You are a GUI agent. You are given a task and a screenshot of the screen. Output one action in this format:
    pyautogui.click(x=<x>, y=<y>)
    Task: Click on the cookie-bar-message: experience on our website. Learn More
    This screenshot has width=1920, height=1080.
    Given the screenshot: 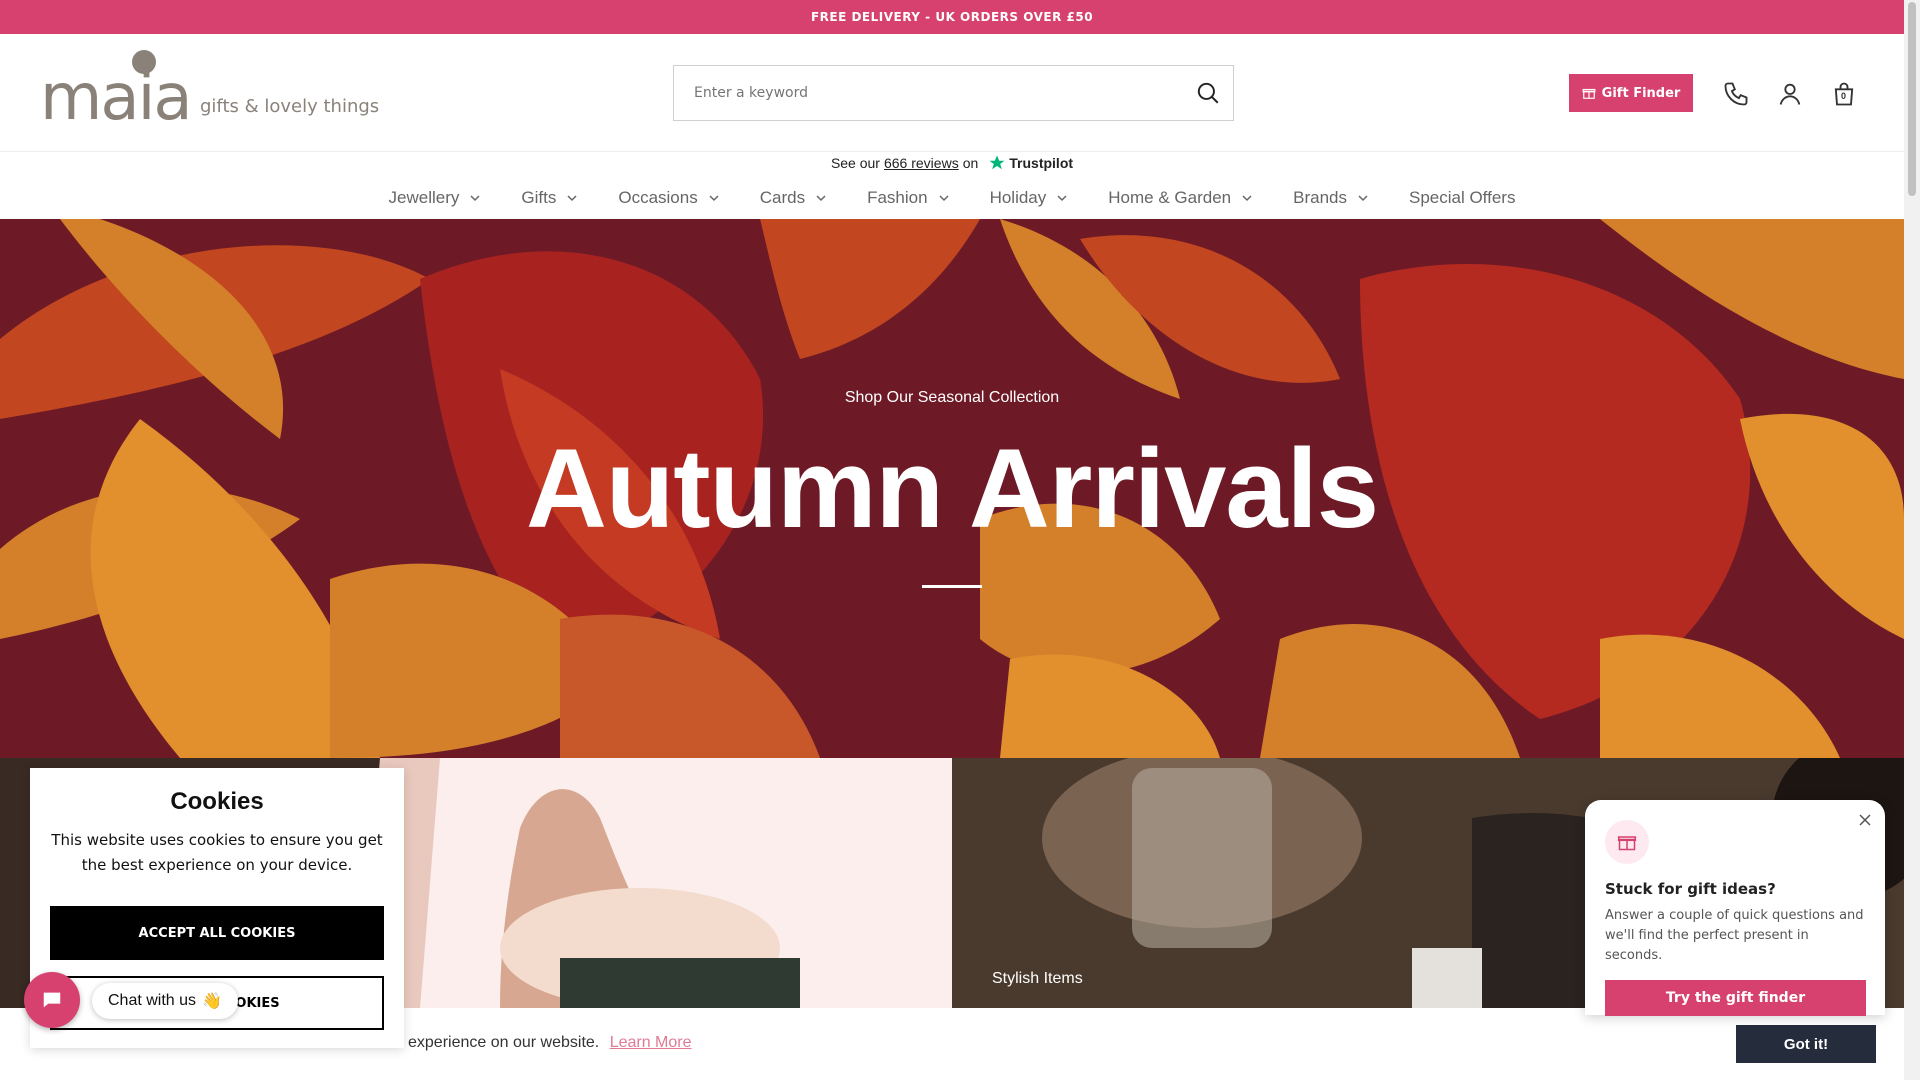 What is the action you would take?
    pyautogui.click(x=550, y=1043)
    